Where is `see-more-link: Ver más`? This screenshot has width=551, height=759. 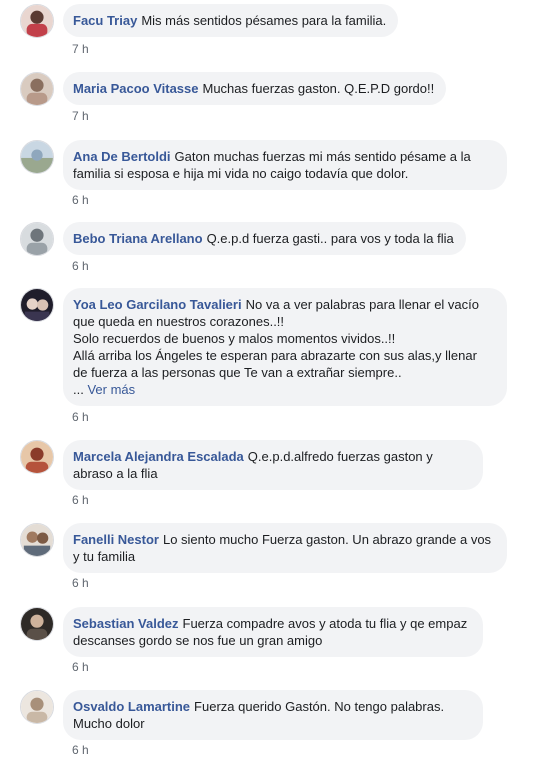 see-more-link: Ver más is located at coordinates (111, 389).